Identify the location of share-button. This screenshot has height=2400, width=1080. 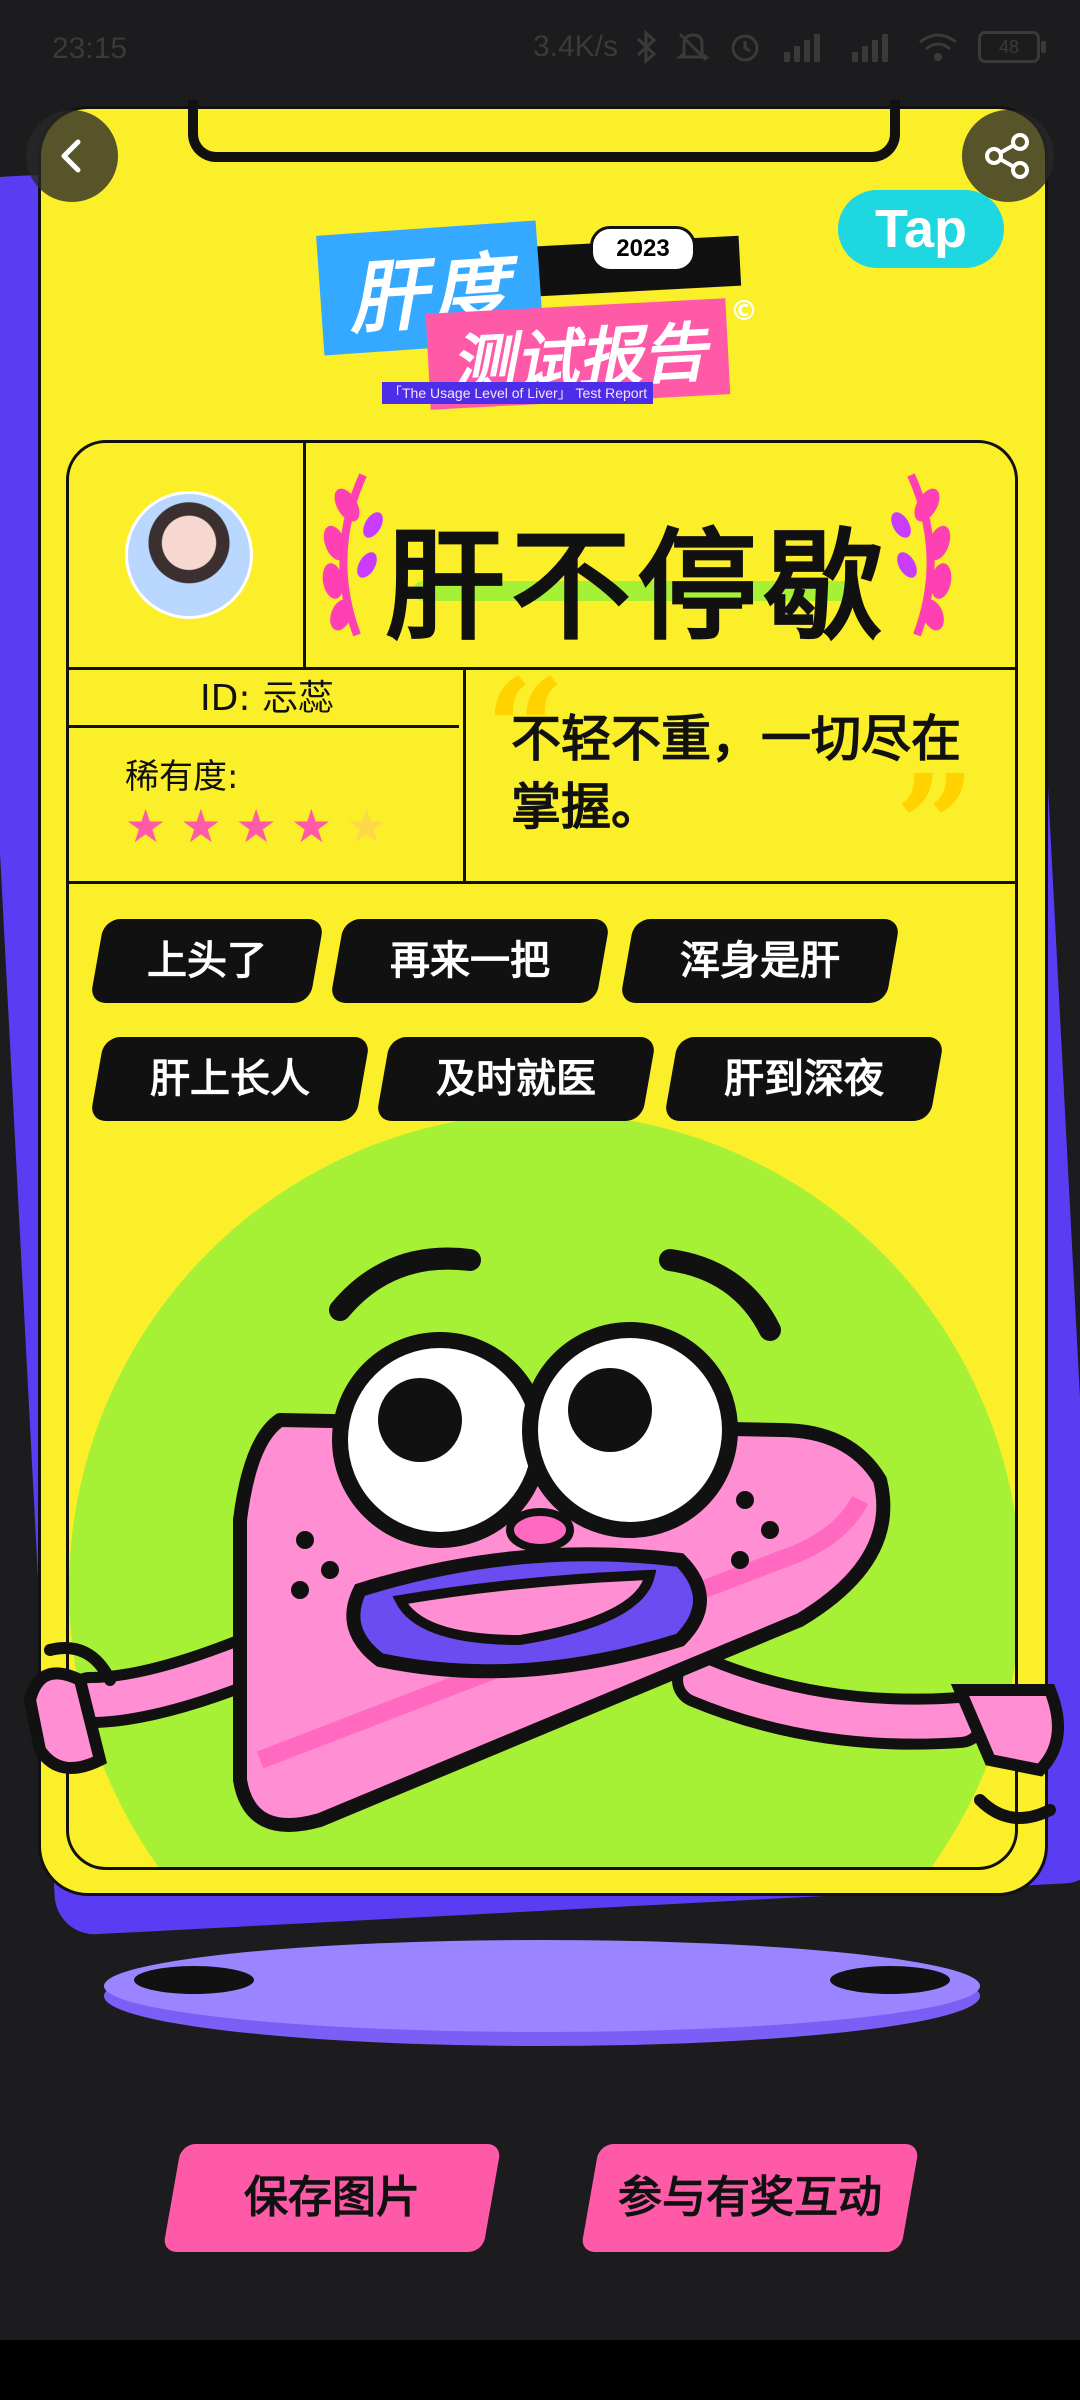
(1008, 156).